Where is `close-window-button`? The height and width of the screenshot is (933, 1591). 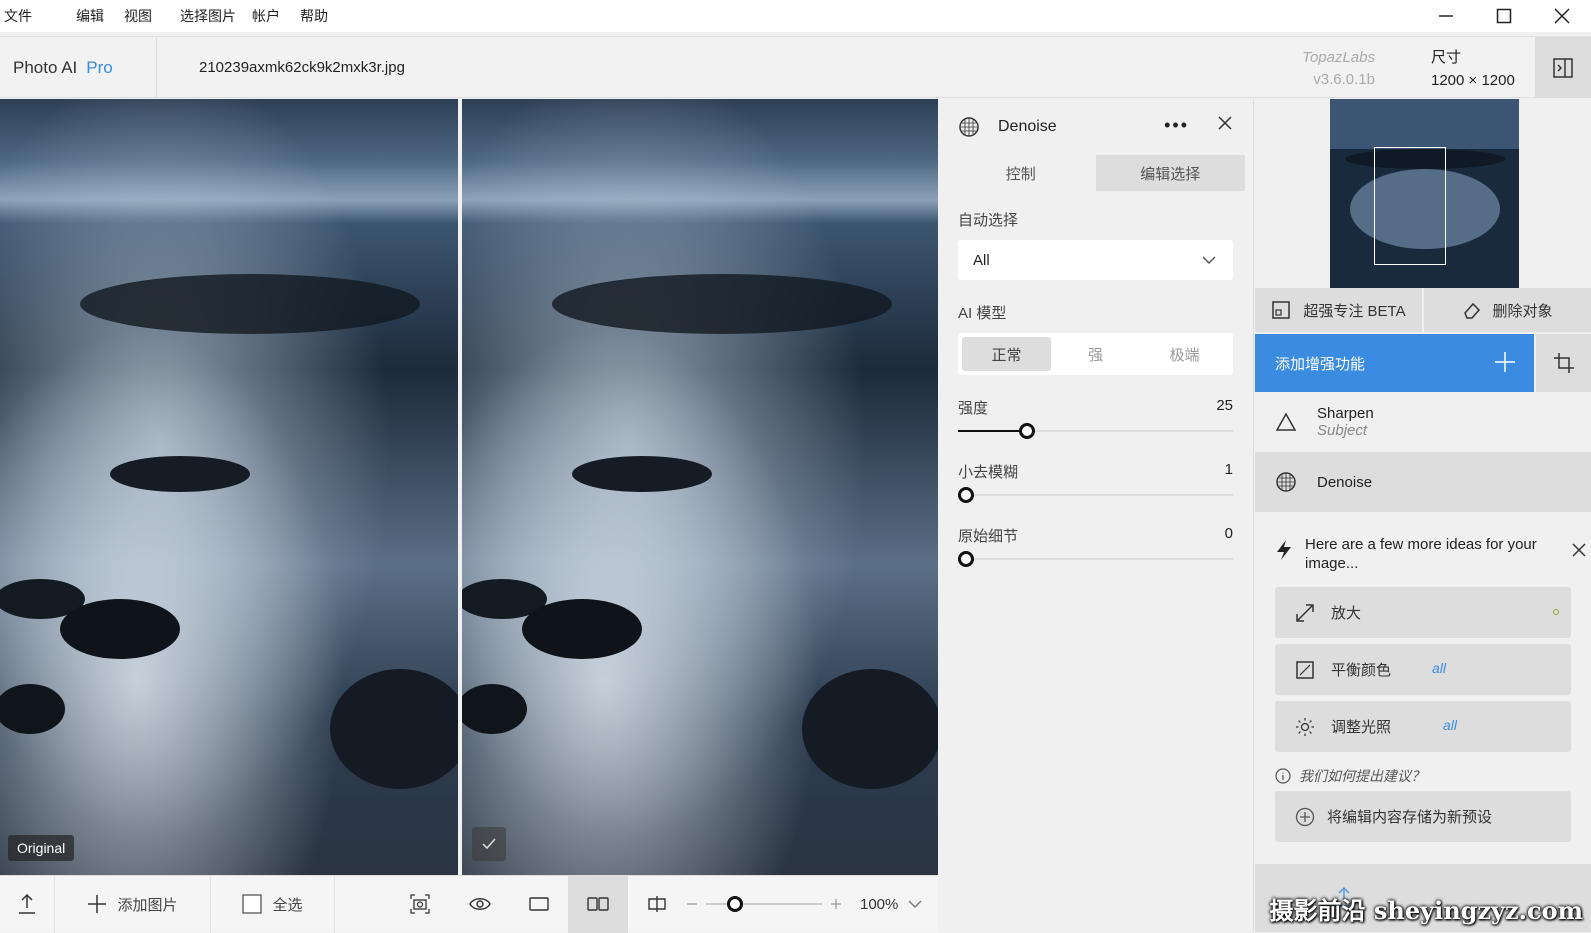 close-window-button is located at coordinates (1562, 16).